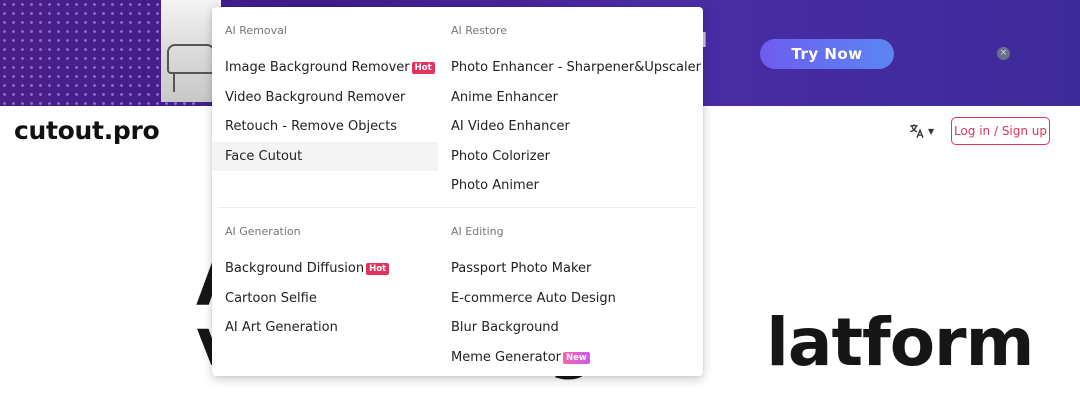 Image resolution: width=1080 pixels, height=396 pixels. I want to click on menu-item-label: Passport Photo Maker, so click(521, 268).